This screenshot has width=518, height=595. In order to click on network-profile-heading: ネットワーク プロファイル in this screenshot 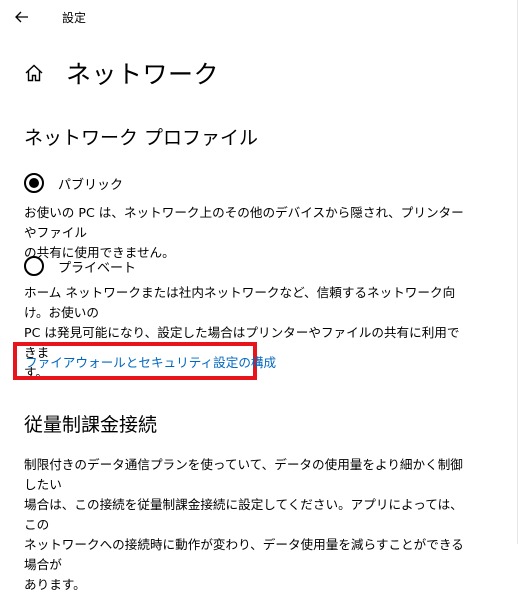, I will do `click(141, 138)`.